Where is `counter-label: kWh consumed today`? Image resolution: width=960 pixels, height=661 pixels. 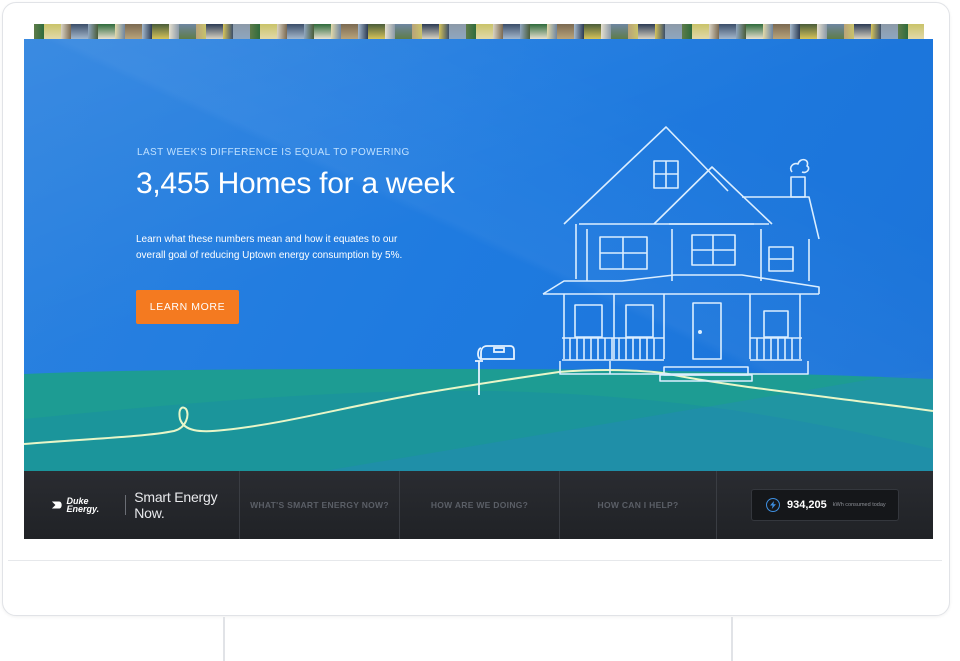 counter-label: kWh consumed today is located at coordinates (859, 505).